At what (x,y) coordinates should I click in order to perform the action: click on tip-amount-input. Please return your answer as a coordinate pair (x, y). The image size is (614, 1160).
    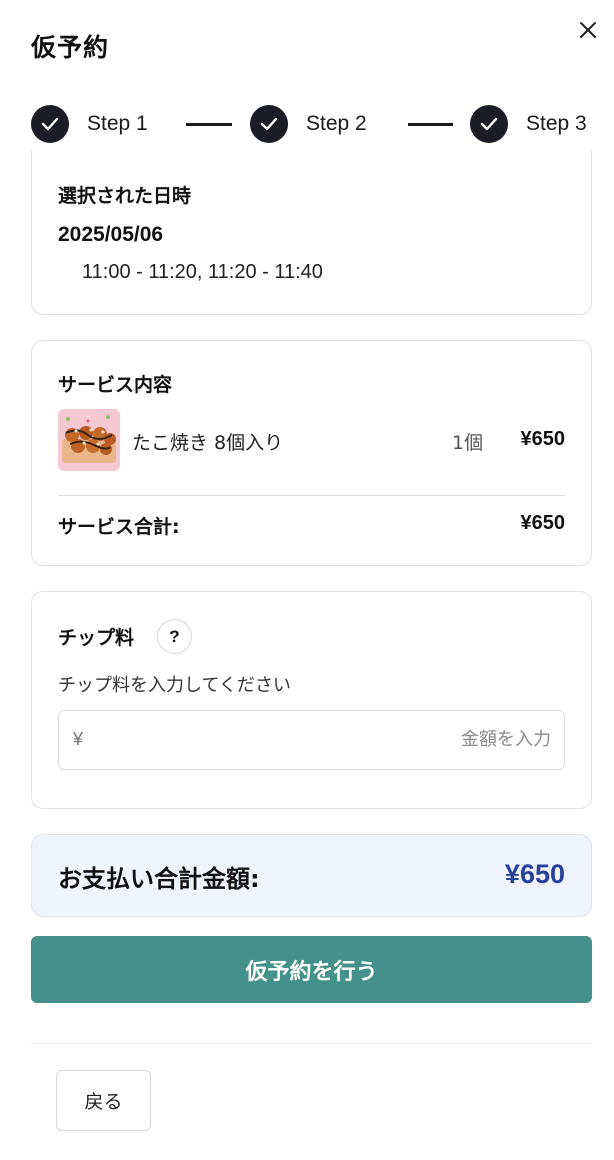
    Looking at the image, I should click on (325, 739).